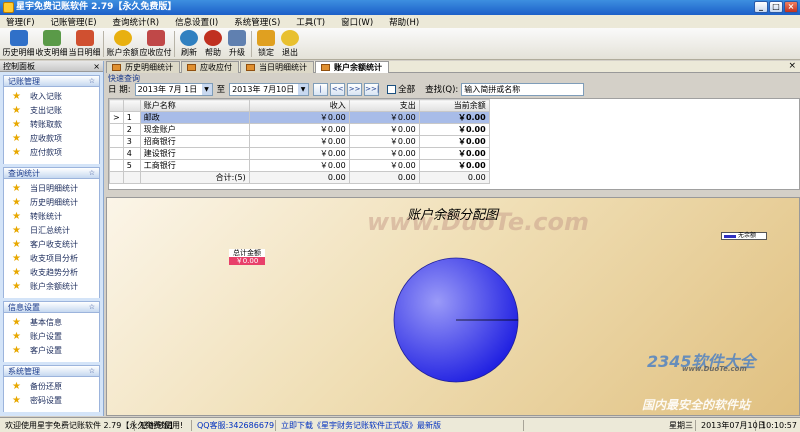 The height and width of the screenshot is (432, 800). What do you see at coordinates (456, 320) in the screenshot?
I see `pie-chart` at bounding box center [456, 320].